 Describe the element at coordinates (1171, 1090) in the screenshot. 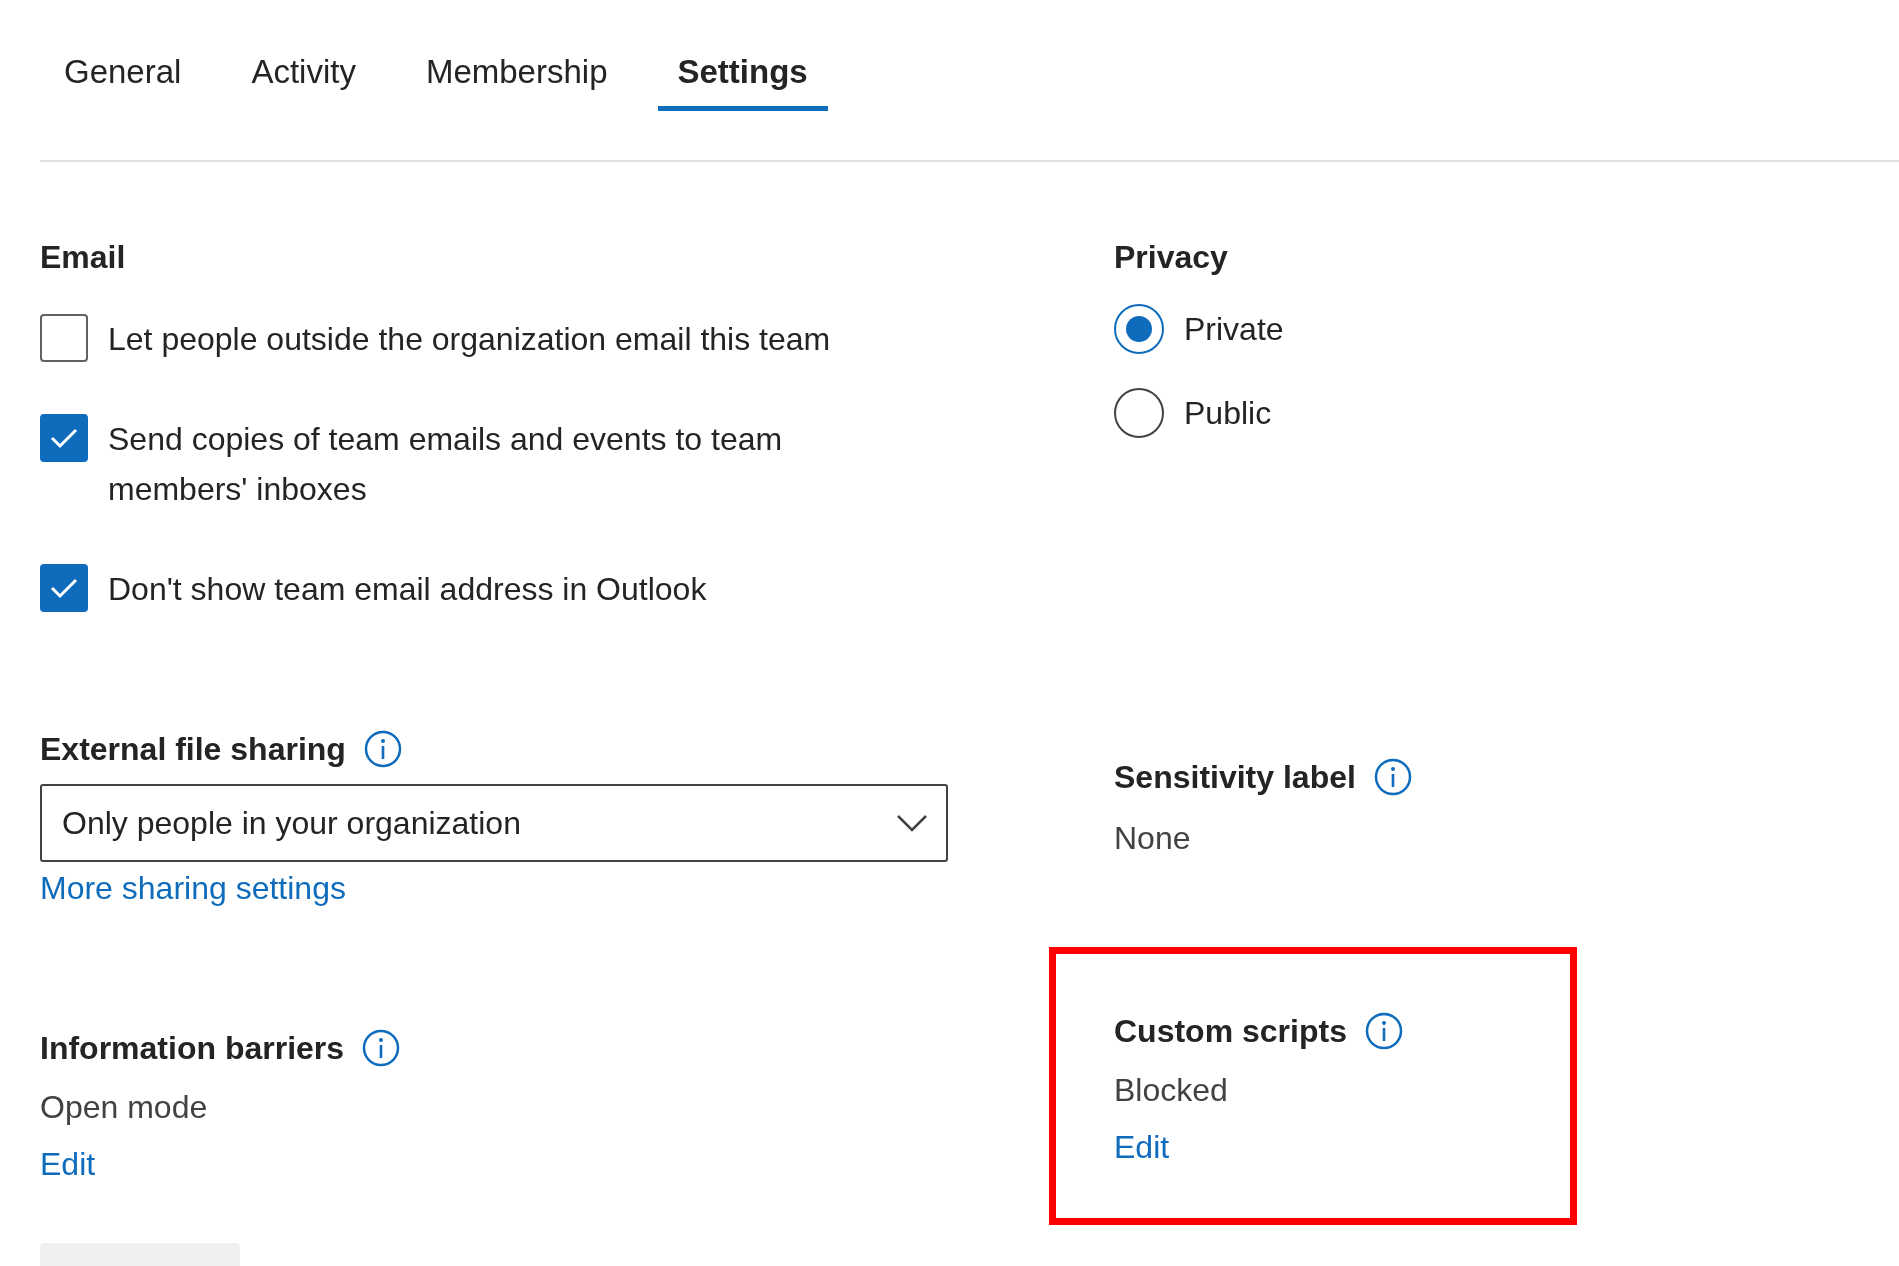

I see `setting-value: Blocked` at that location.